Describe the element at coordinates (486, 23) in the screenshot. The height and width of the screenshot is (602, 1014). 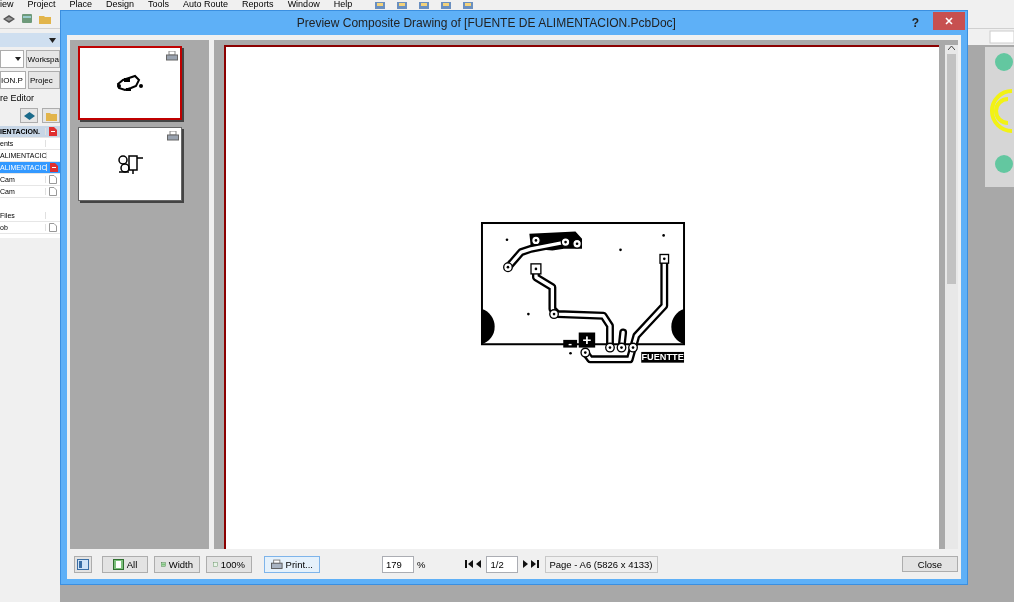
I see `dialog-title: Preview Composite Drawing of [FUENTE DE ALIMENTACION.PcbDoc]` at that location.